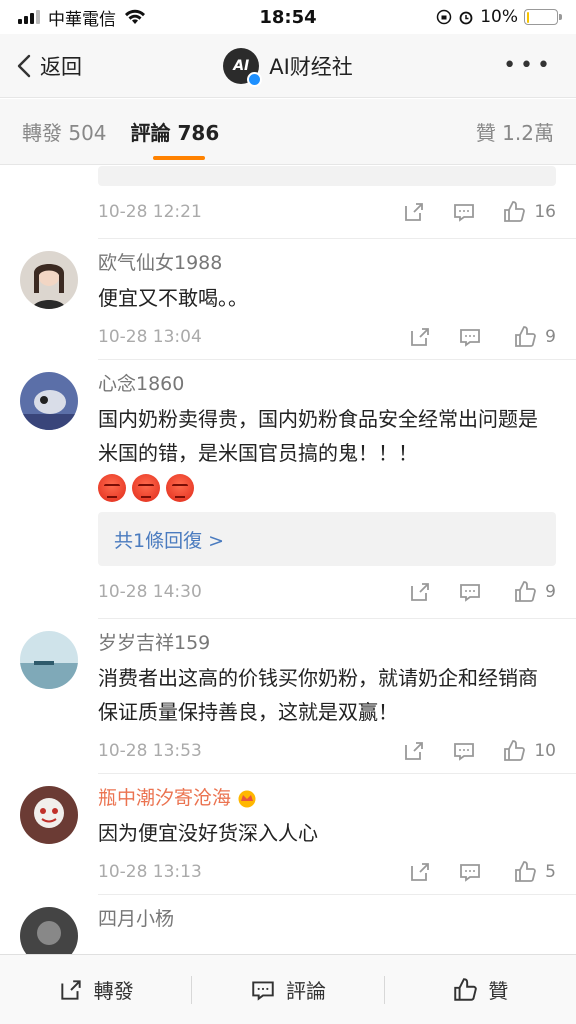 Image resolution: width=576 pixels, height=1024 pixels. What do you see at coordinates (150, 337) in the screenshot?
I see `comment-time: 10-28 13:04` at bounding box center [150, 337].